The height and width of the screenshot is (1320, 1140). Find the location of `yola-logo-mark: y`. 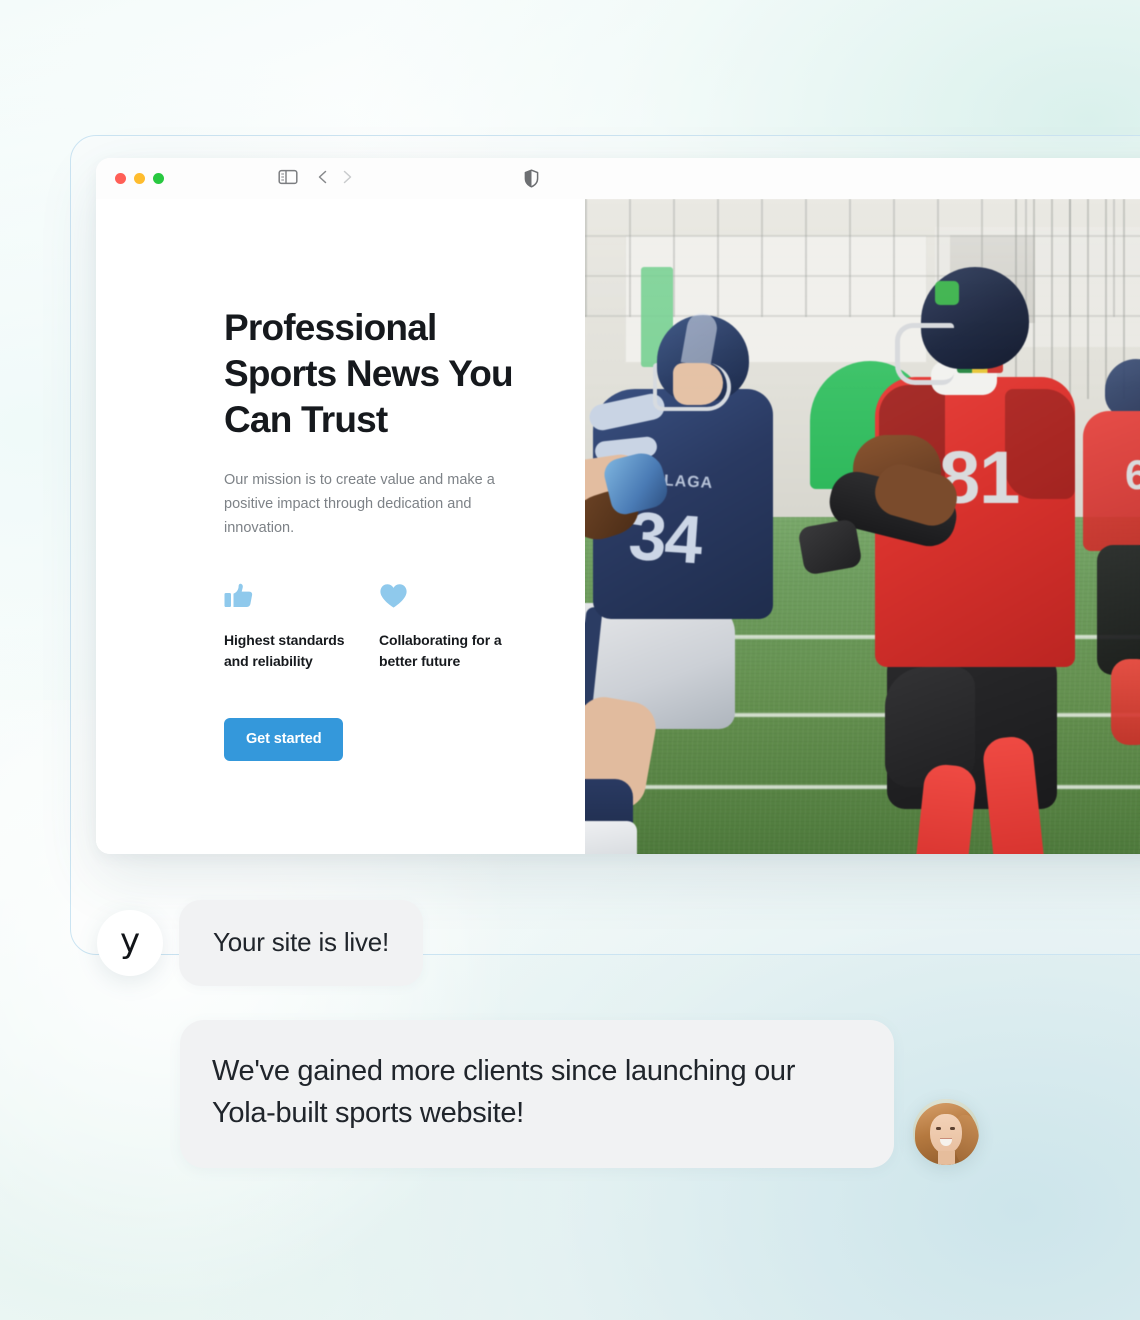

yola-logo-mark: y is located at coordinates (130, 941).